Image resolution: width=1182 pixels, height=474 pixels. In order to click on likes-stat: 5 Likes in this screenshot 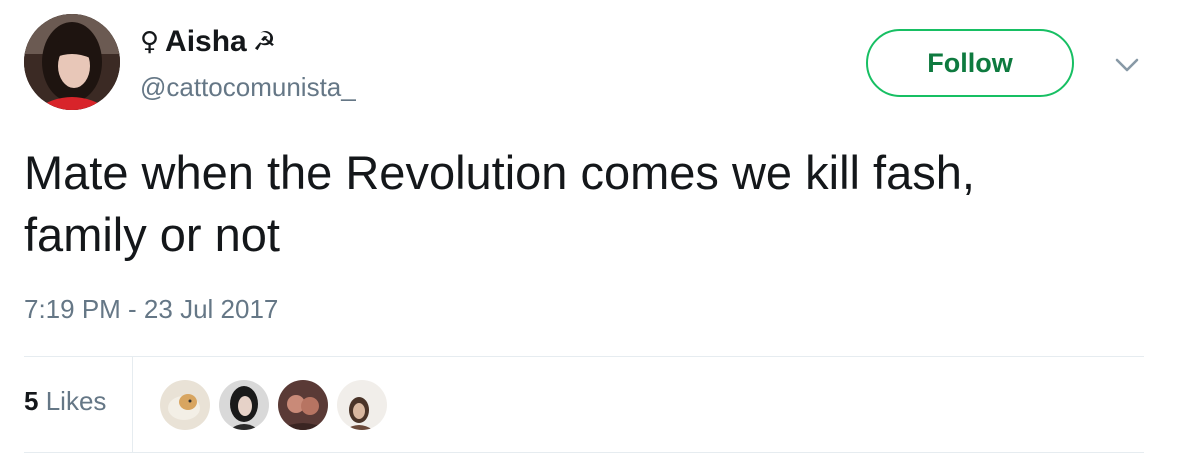, I will do `click(65, 401)`.